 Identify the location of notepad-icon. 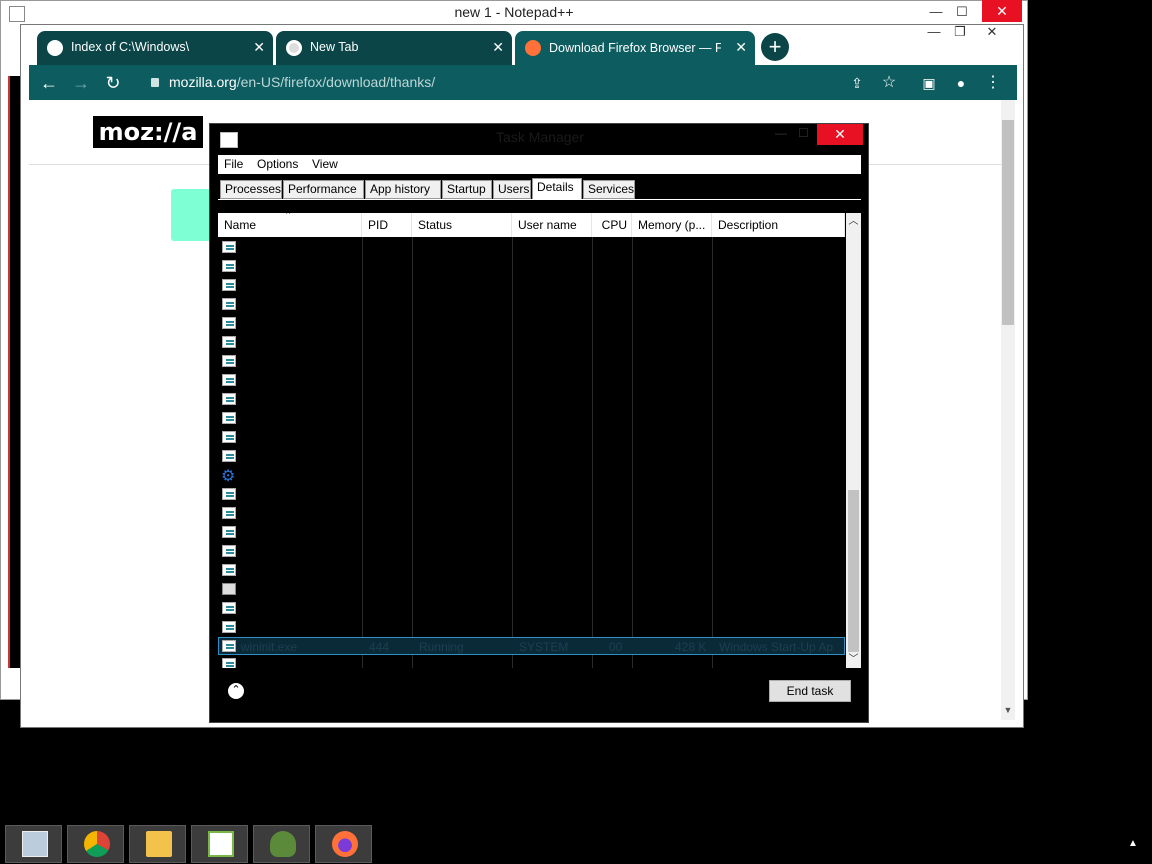
(221, 844).